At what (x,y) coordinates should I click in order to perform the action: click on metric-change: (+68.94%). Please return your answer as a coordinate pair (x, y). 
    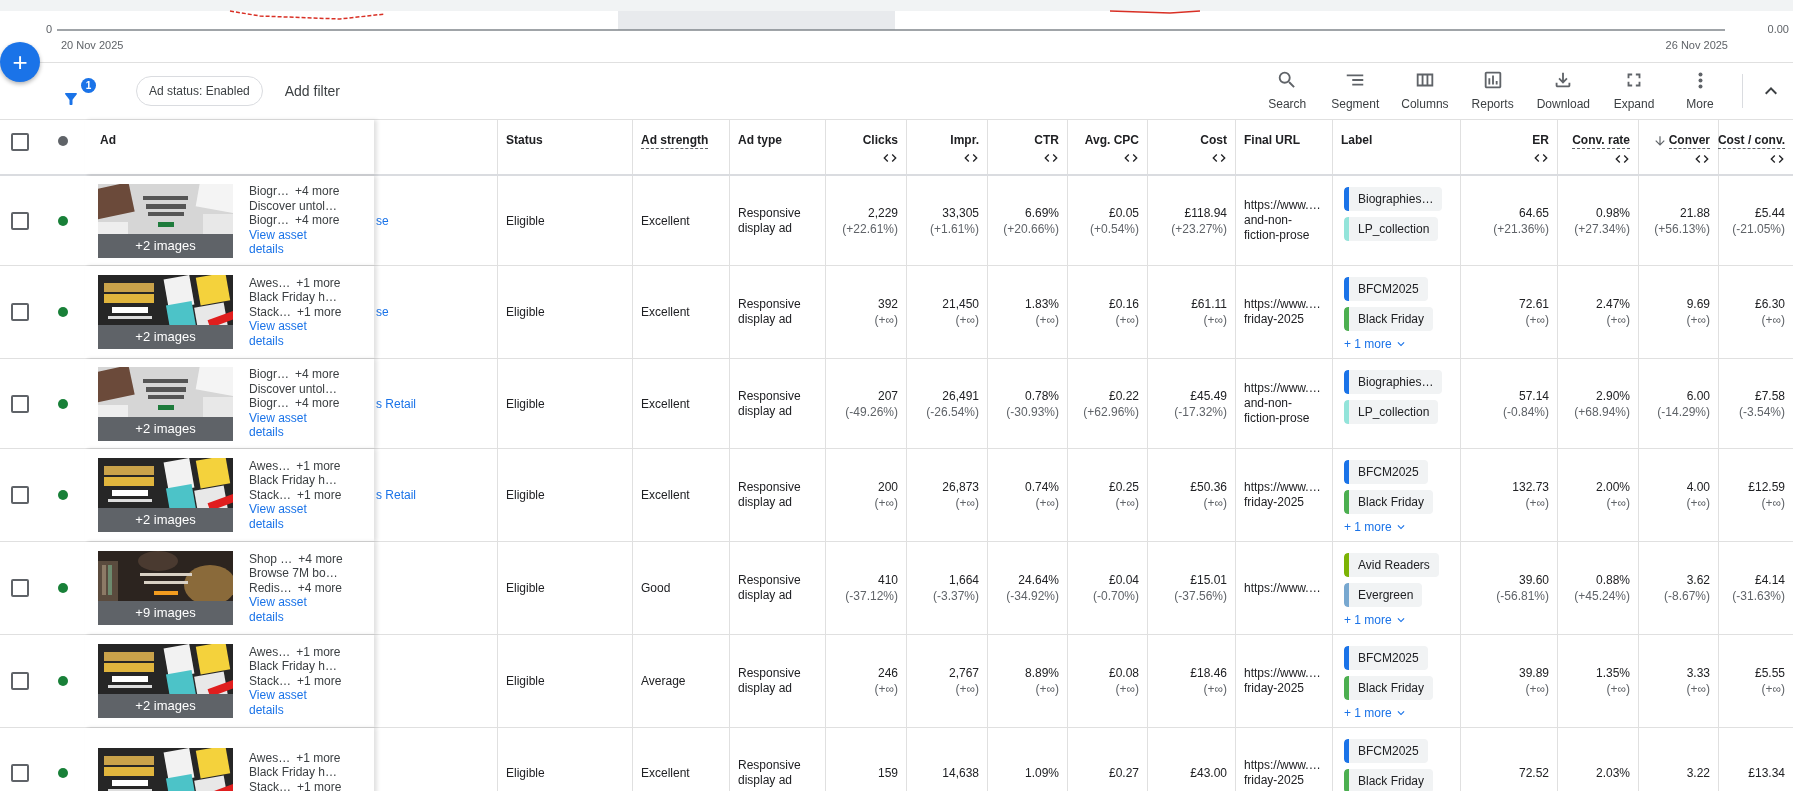
    Looking at the image, I should click on (1602, 411).